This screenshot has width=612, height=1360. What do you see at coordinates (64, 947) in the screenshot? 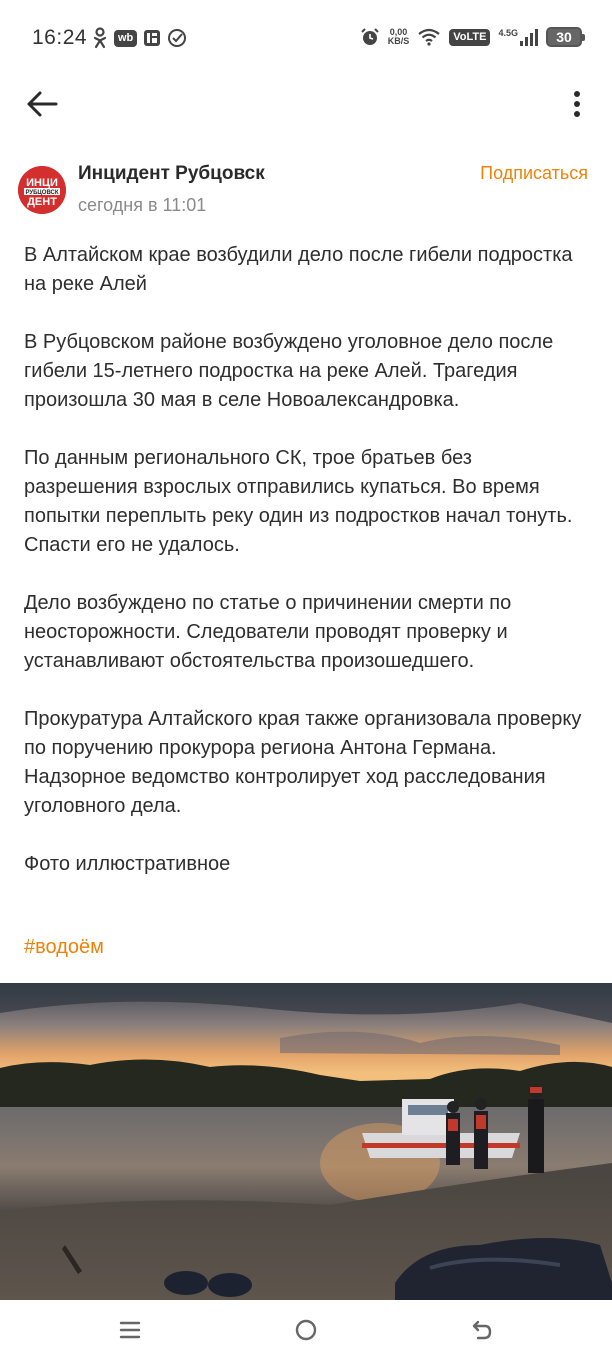
I see `hashtag-link: #водоём` at bounding box center [64, 947].